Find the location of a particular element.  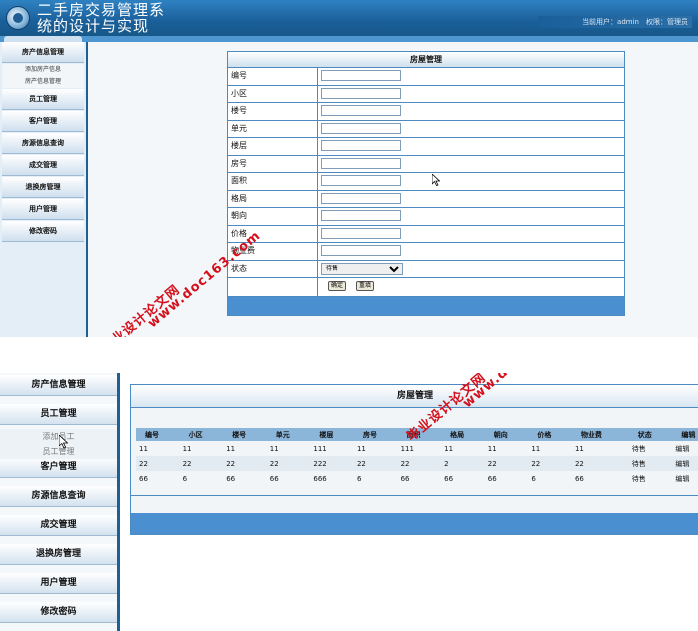

list-divider is located at coordinates (414, 495).